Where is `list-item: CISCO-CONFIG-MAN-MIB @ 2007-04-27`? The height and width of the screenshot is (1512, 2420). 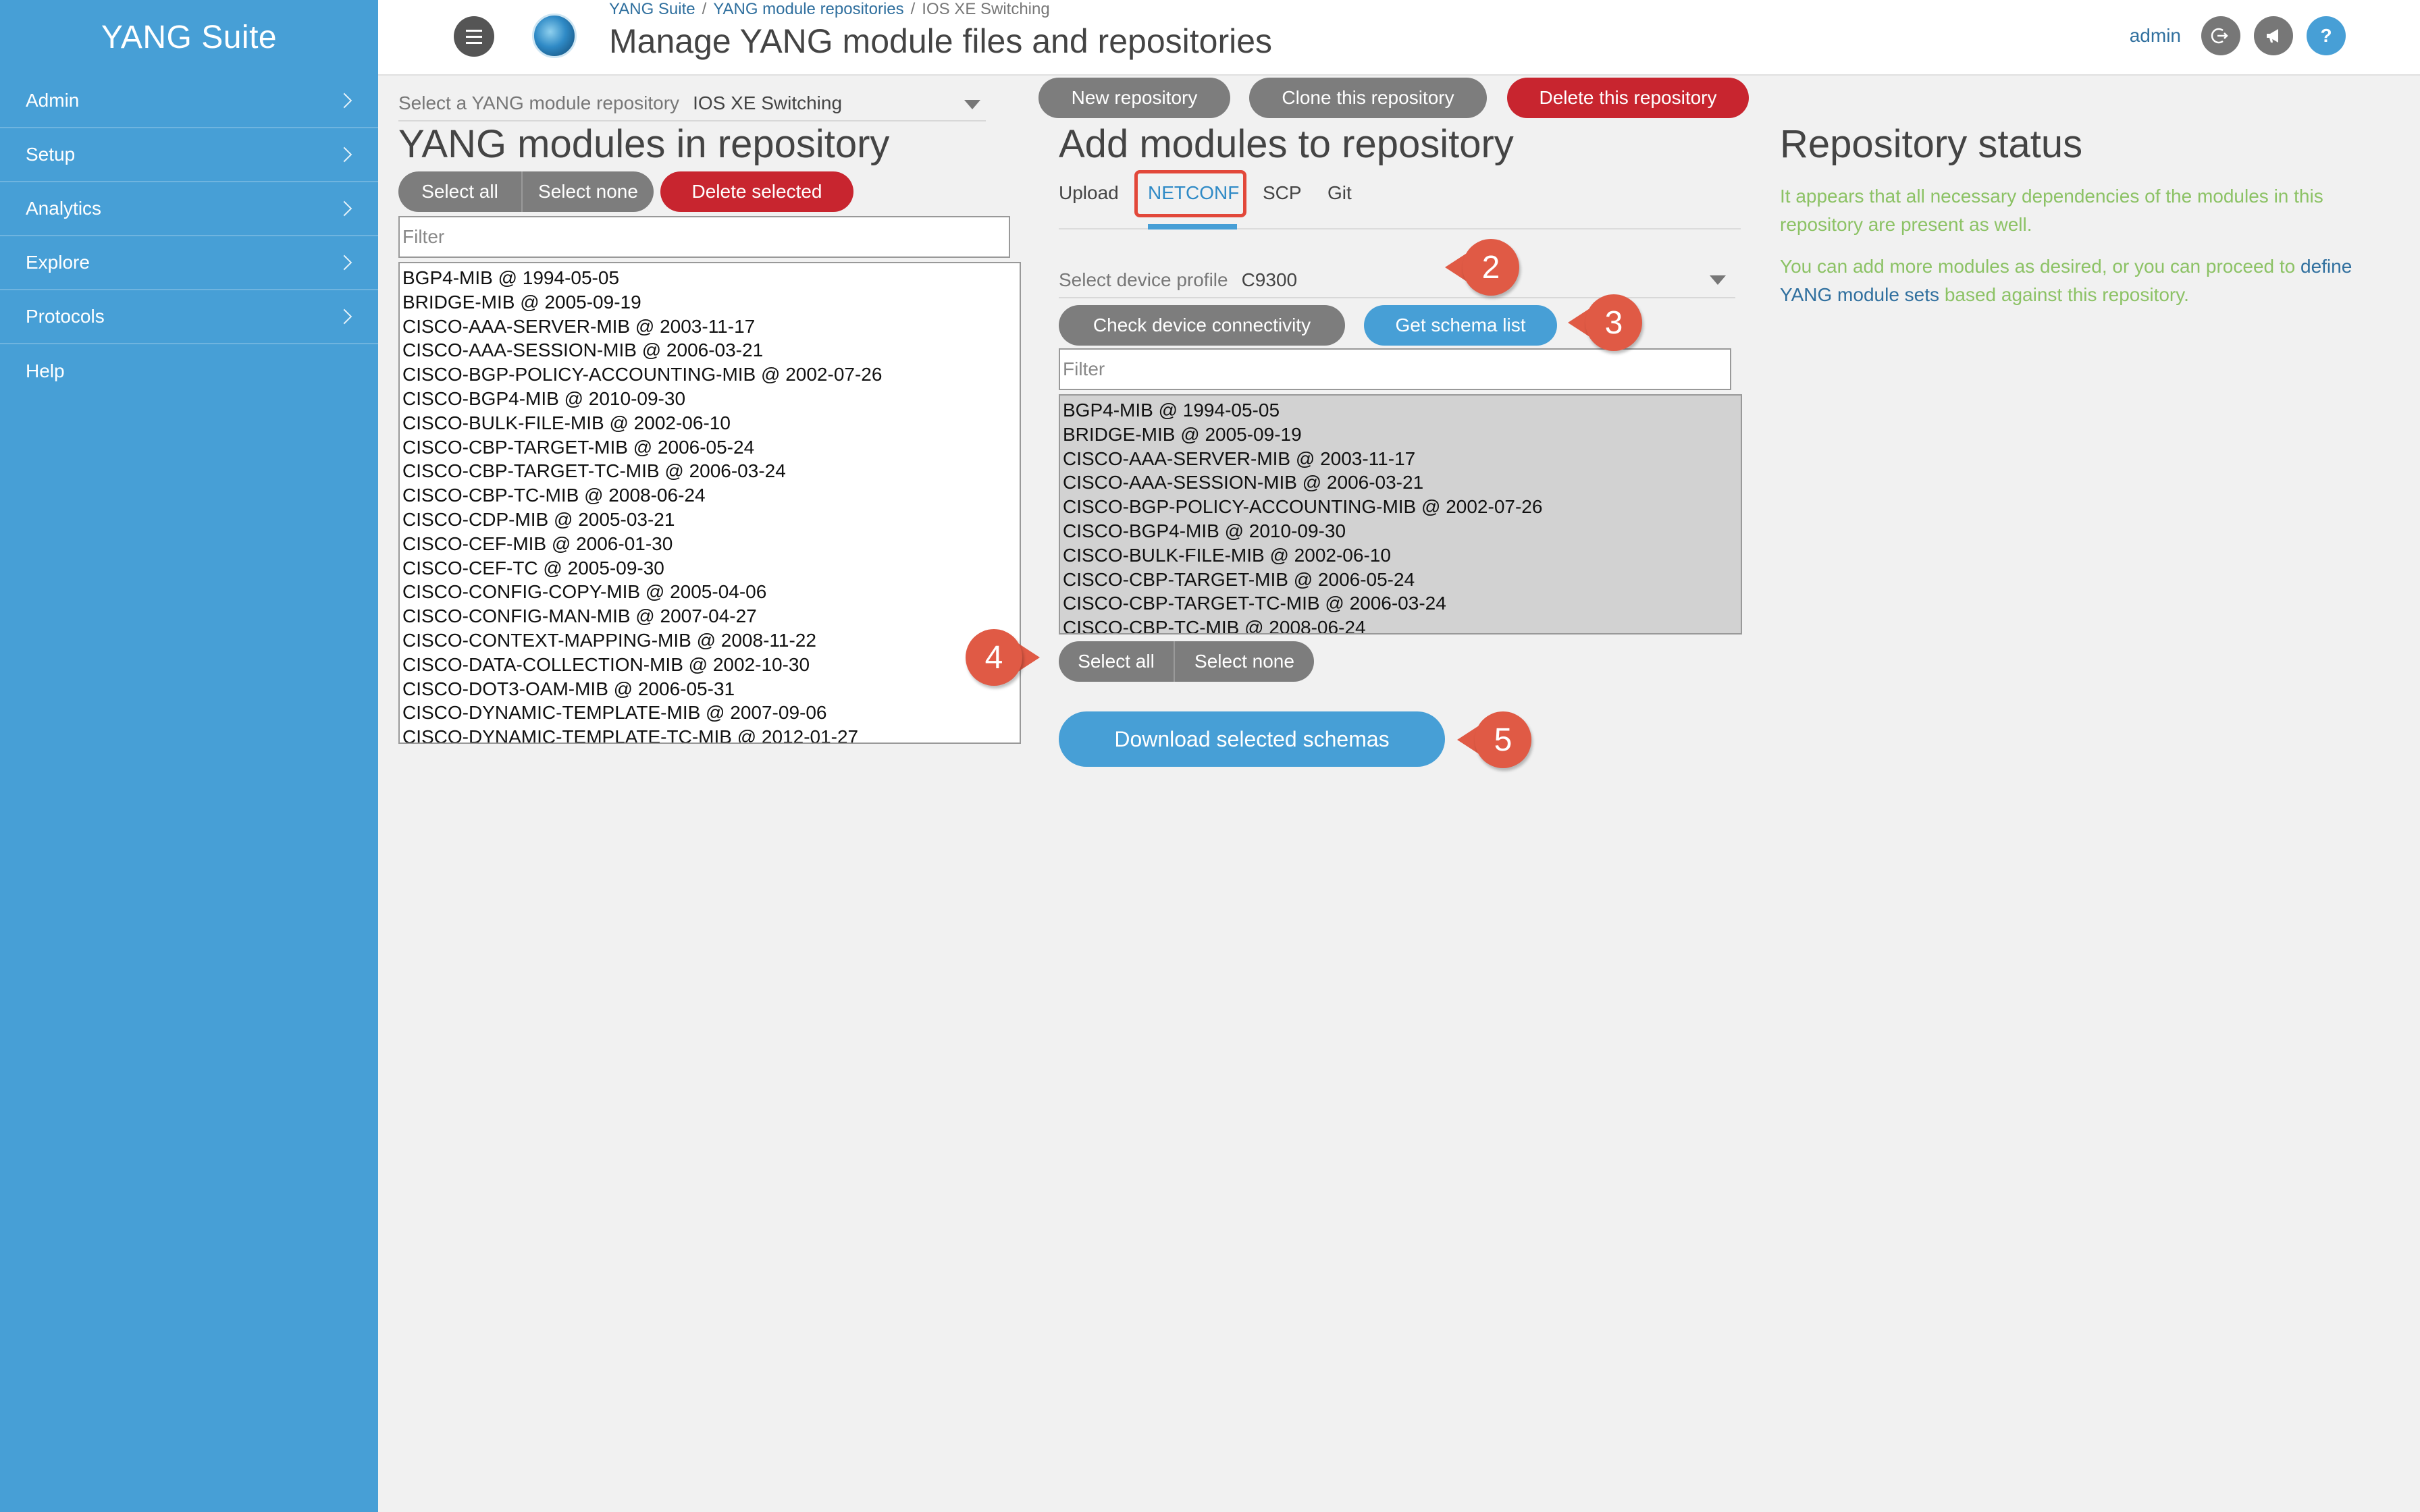
list-item: CISCO-CONFIG-MAN-MIB @ 2007-04-27 is located at coordinates (710, 616).